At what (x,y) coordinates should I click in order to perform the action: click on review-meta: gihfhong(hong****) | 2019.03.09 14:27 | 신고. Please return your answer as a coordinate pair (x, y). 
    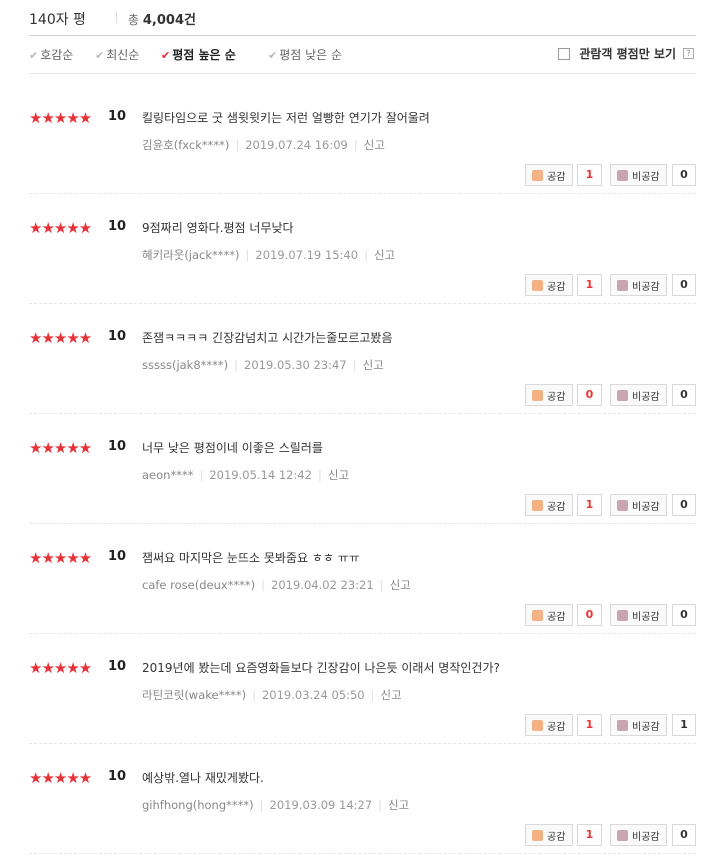
    Looking at the image, I should click on (275, 805).